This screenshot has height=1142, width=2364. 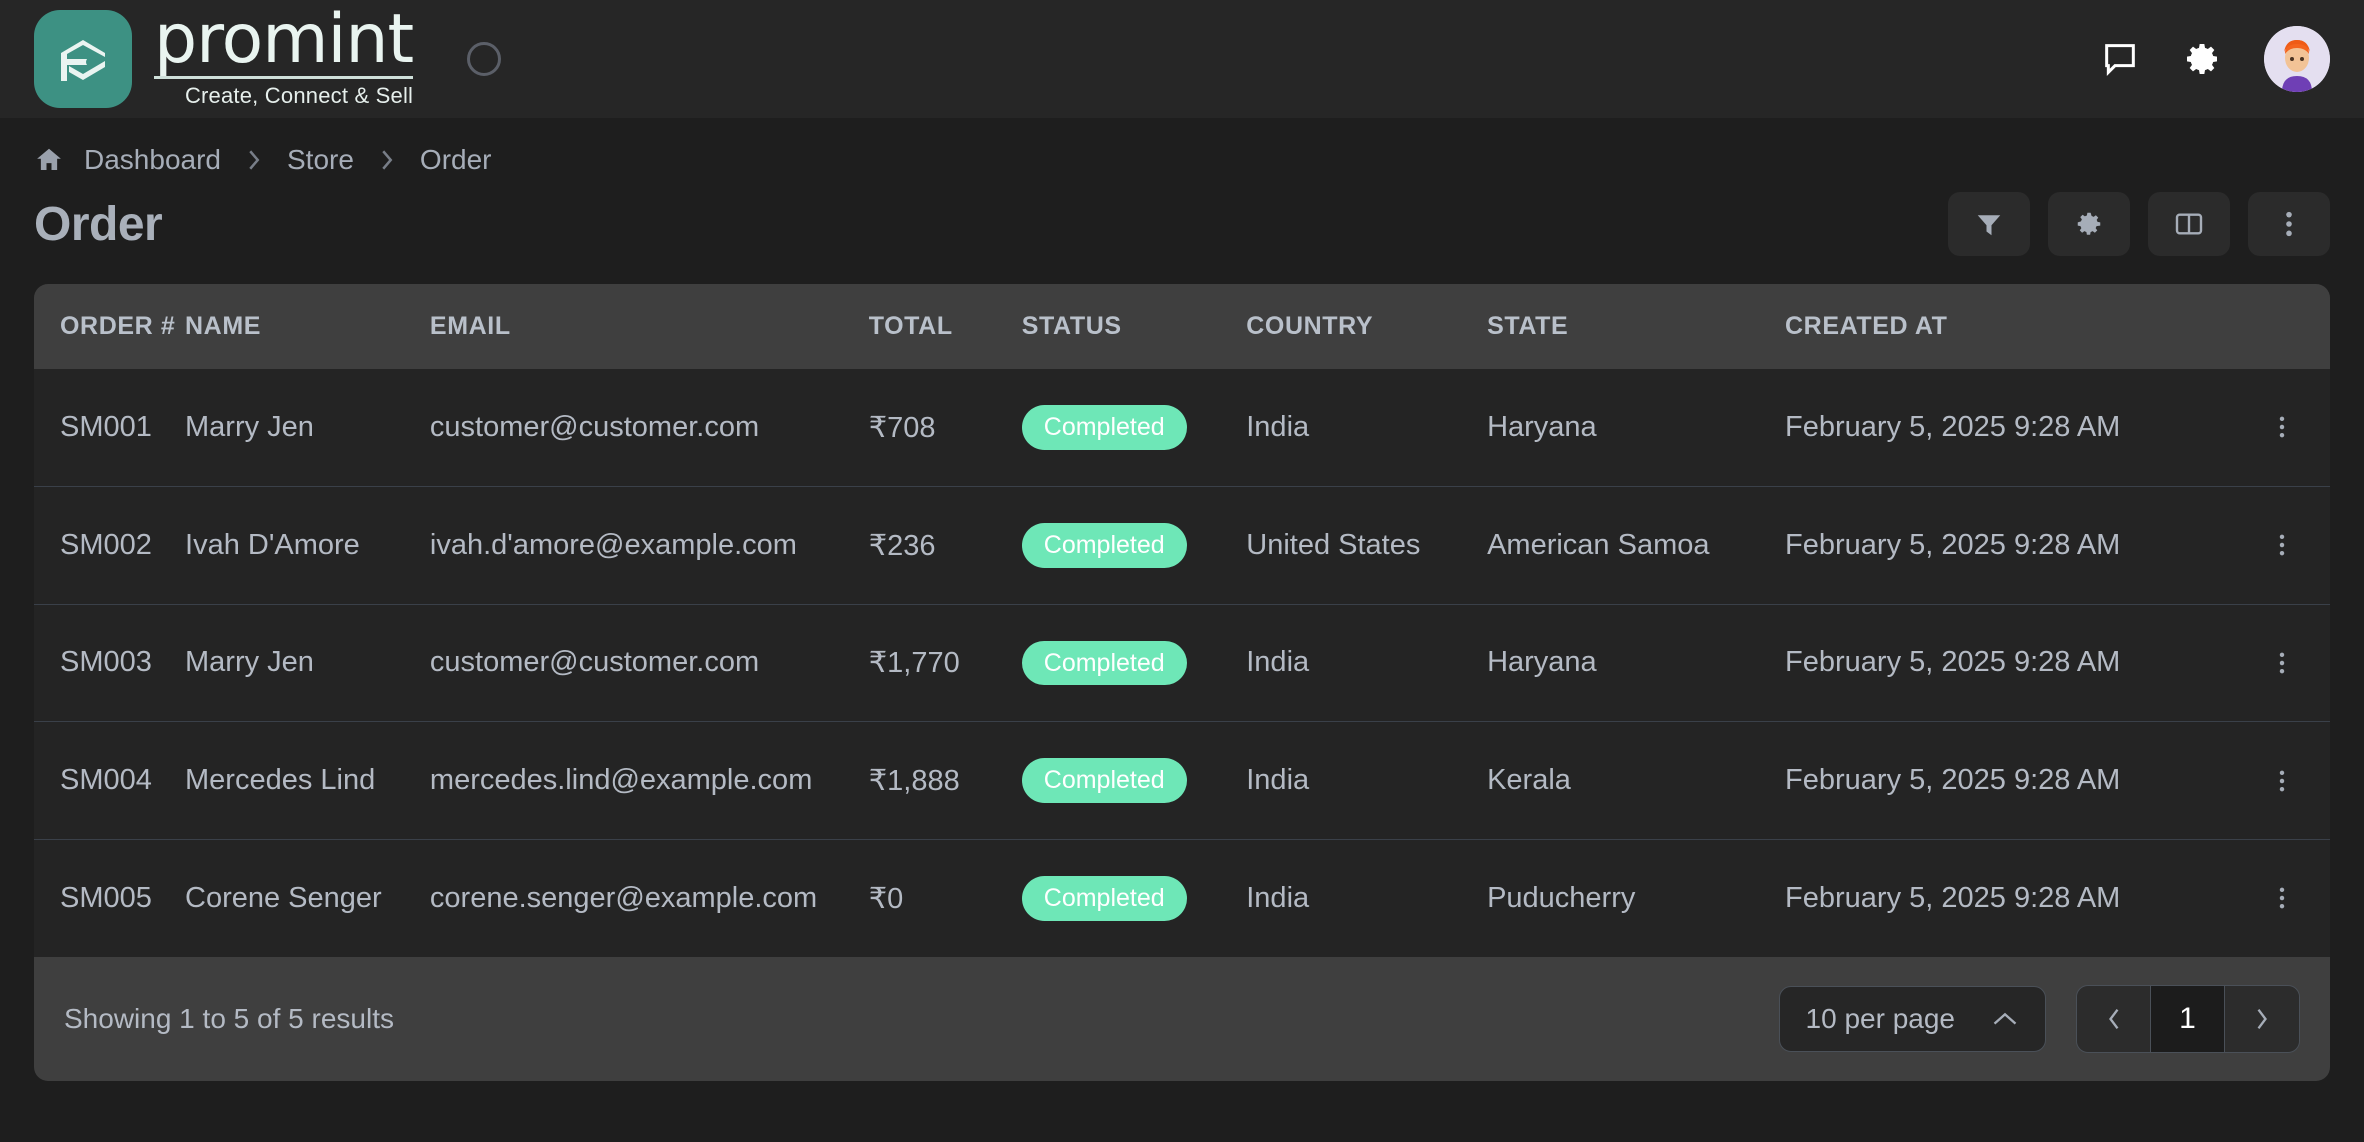 I want to click on pager: 1, so click(x=2188, y=1018).